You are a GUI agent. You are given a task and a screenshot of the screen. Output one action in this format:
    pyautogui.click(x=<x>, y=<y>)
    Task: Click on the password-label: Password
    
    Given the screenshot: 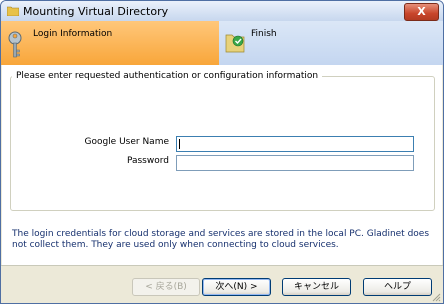 What is the action you would take?
    pyautogui.click(x=147, y=161)
    